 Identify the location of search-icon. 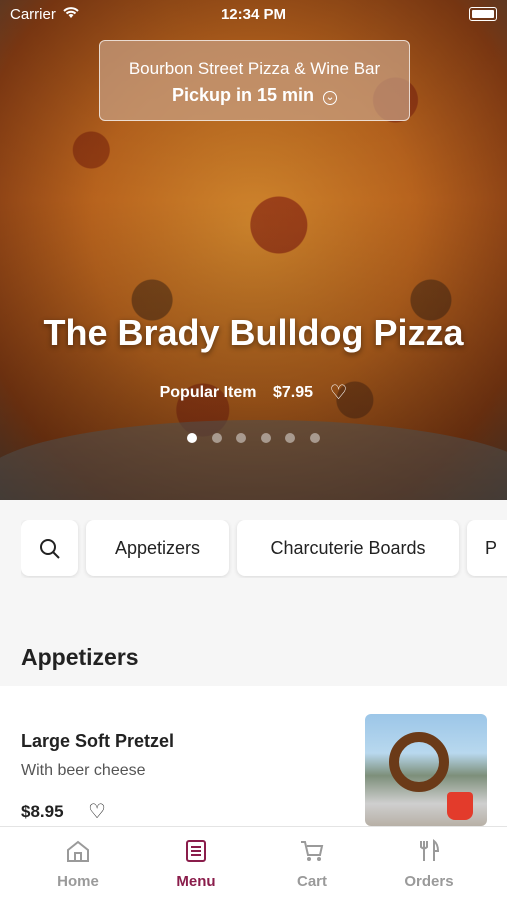
(50, 547).